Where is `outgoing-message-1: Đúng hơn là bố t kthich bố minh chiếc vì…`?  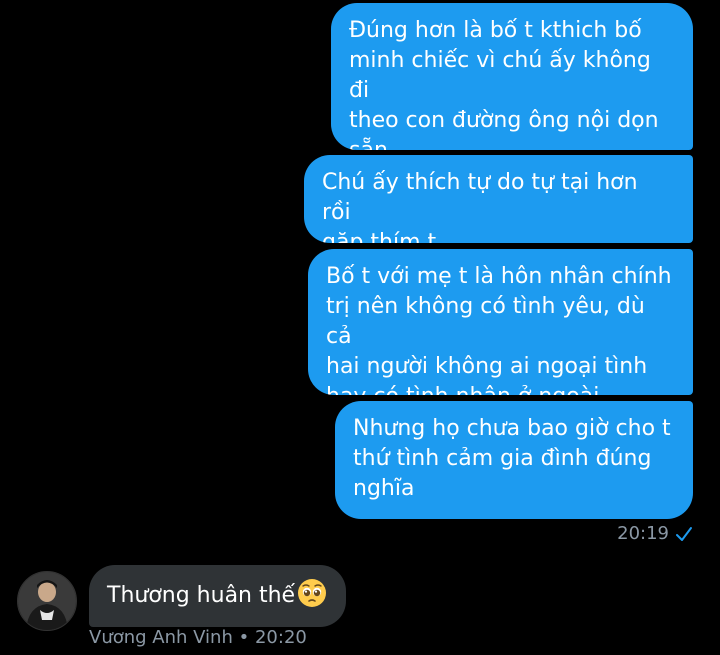
outgoing-message-1: Đúng hơn là bố t kthich bố minh chiếc vì… is located at coordinates (512, 76).